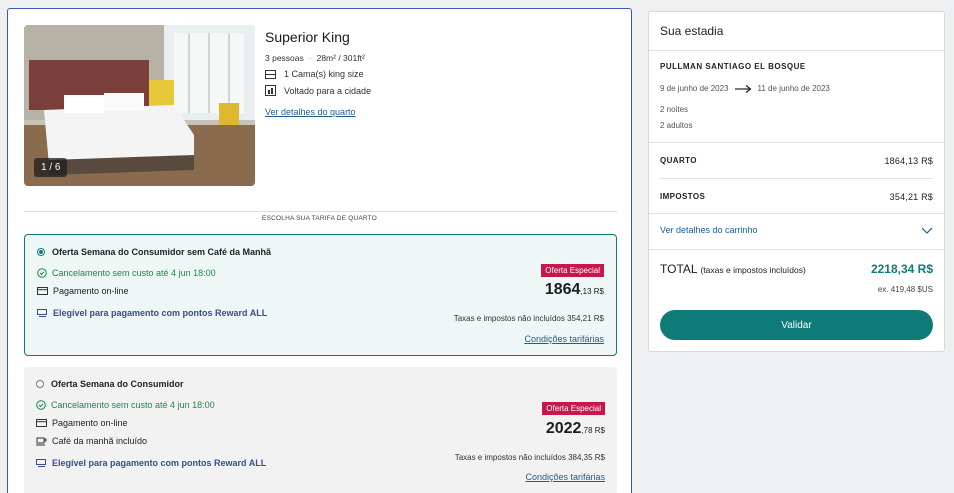 Image resolution: width=954 pixels, height=493 pixels. I want to click on room-bed-label: 1 Cama(s) king size, so click(324, 74).